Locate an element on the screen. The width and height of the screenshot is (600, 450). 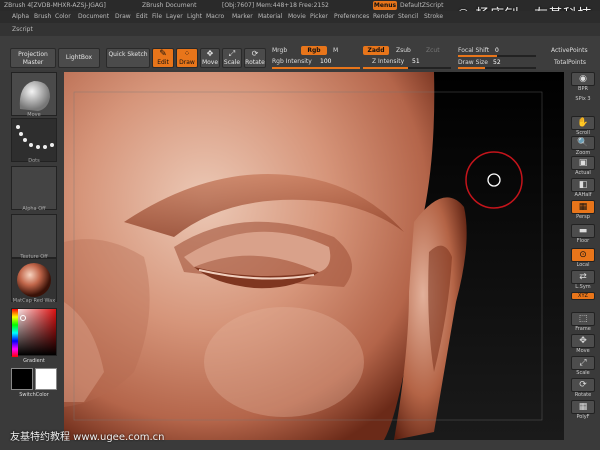
rgb-intensity-label: Rgb Intensity is located at coordinates (292, 61).